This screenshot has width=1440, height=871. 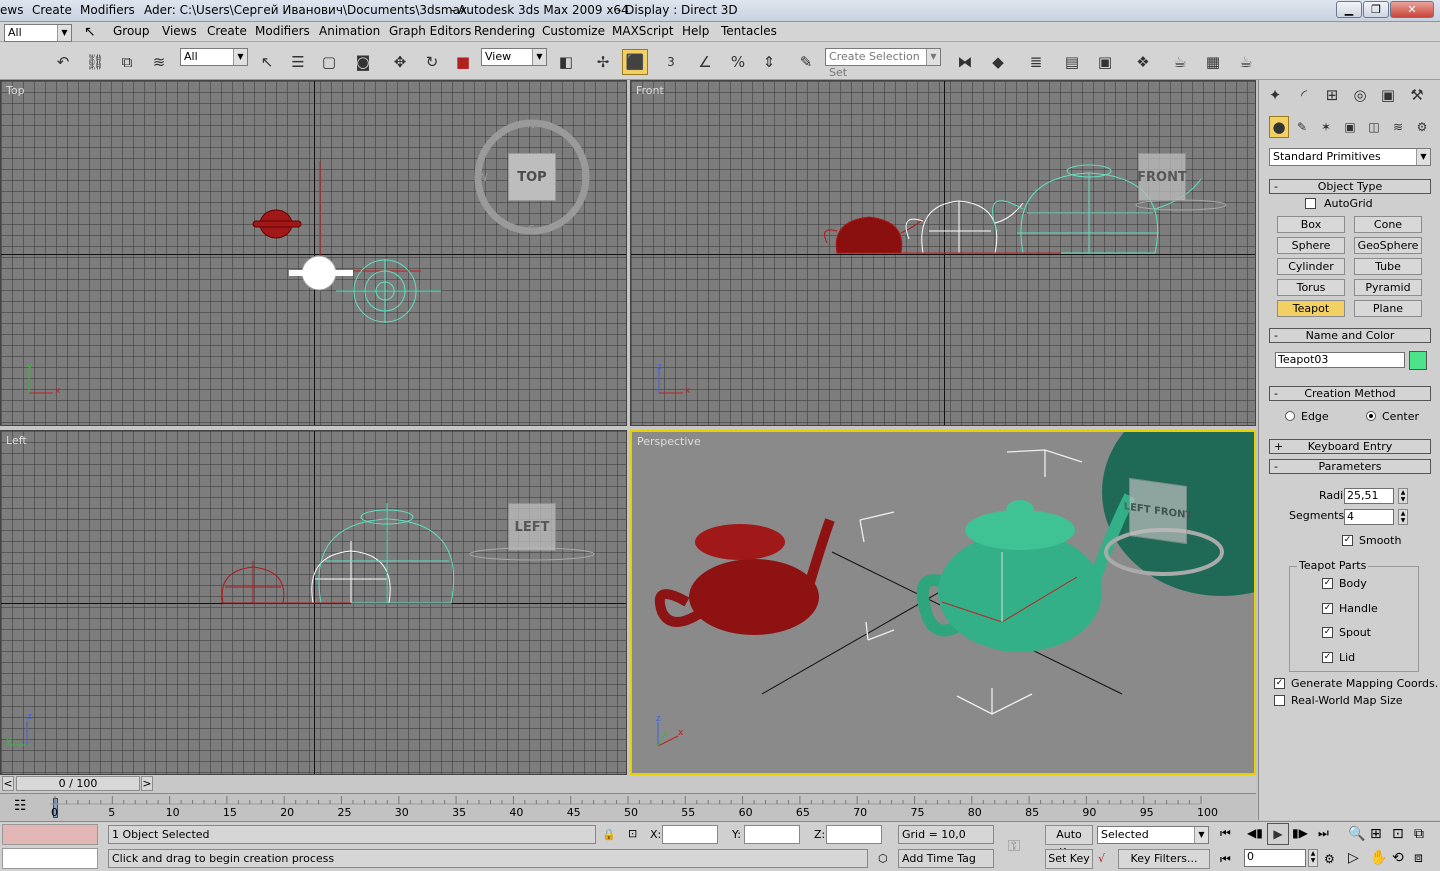 I want to click on zoom-all-icon: ⊞, so click(x=1376, y=834).